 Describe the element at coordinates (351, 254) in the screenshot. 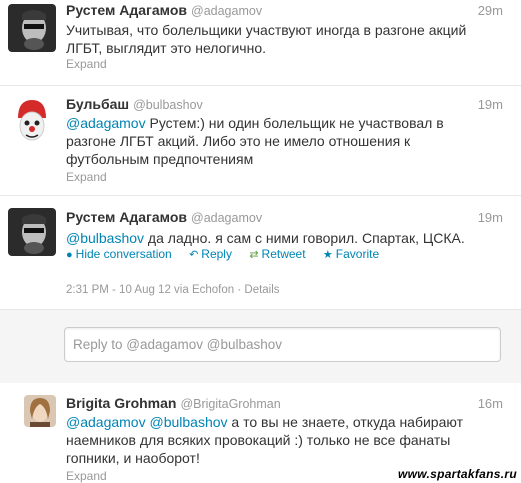

I see `favorite-button: ★ Favorite` at that location.